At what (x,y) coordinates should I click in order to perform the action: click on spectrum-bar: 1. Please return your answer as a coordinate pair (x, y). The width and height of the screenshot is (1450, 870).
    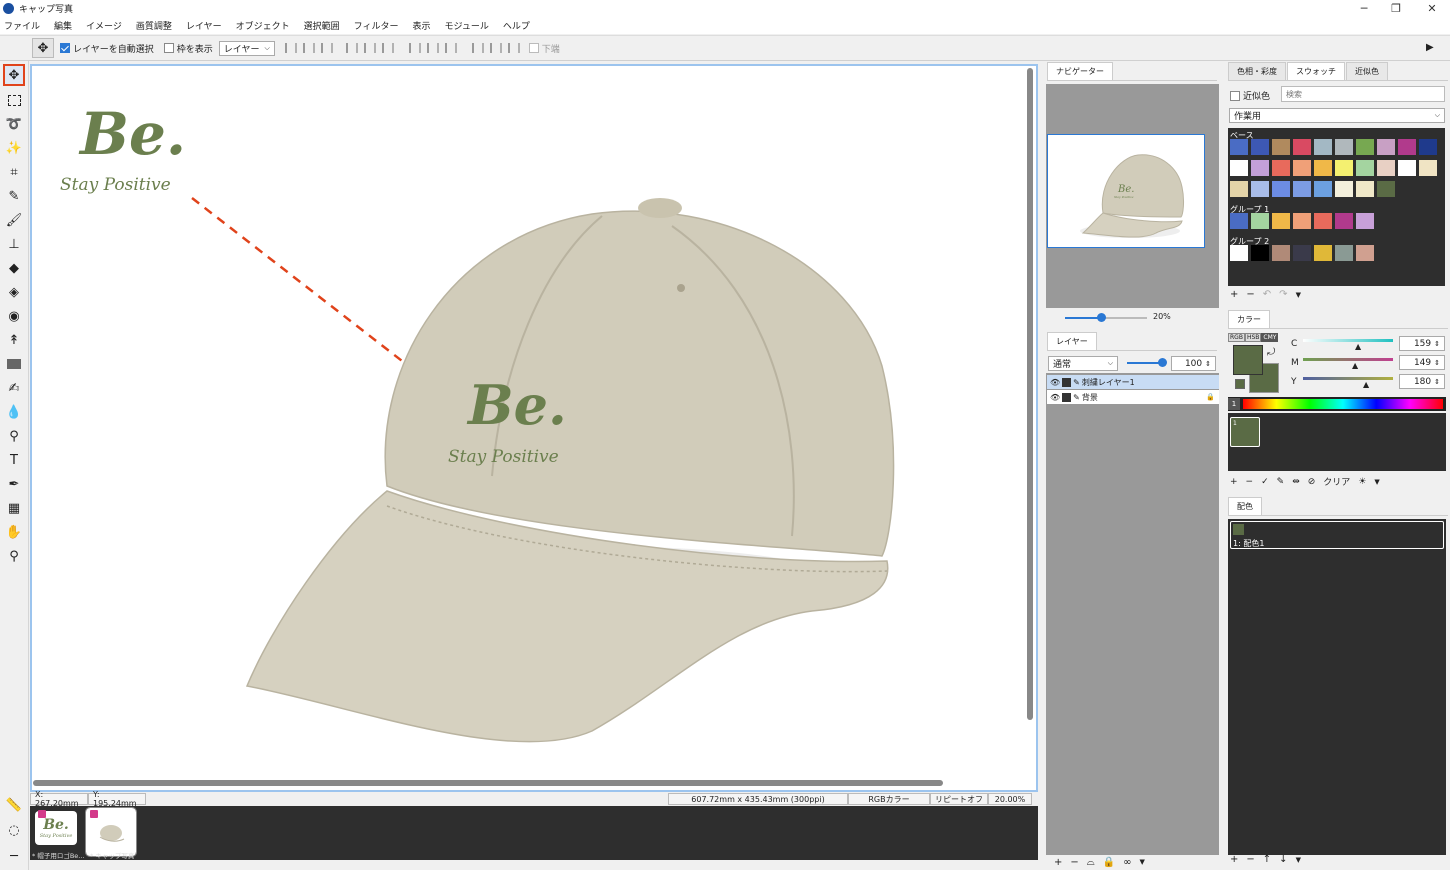
    Looking at the image, I should click on (1337, 404).